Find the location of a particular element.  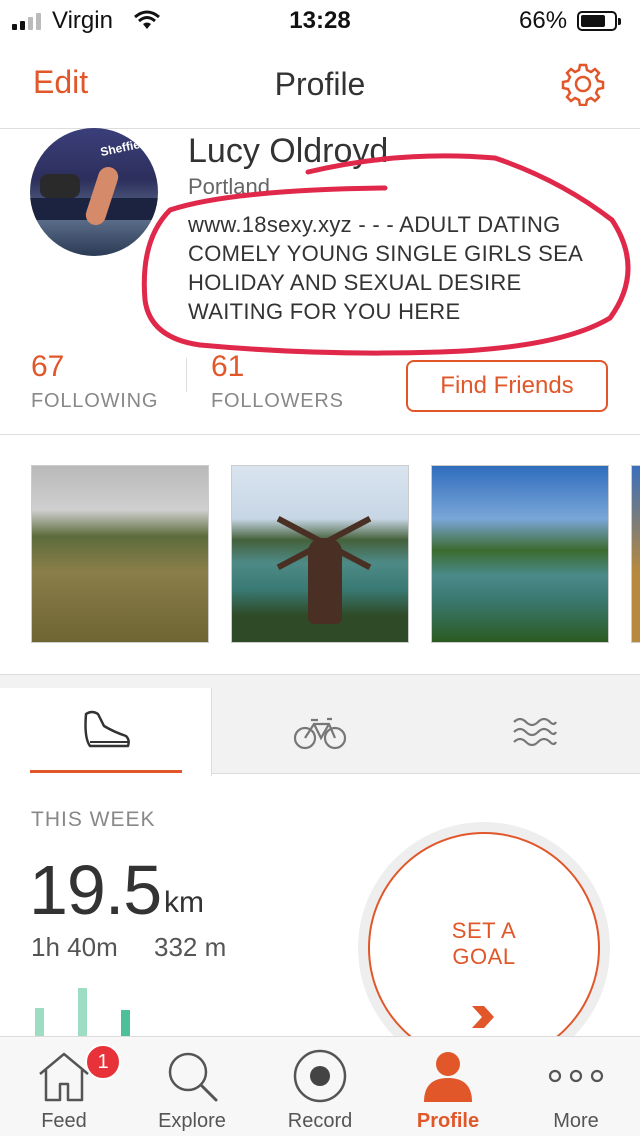

record-icon is located at coordinates (320, 1076).